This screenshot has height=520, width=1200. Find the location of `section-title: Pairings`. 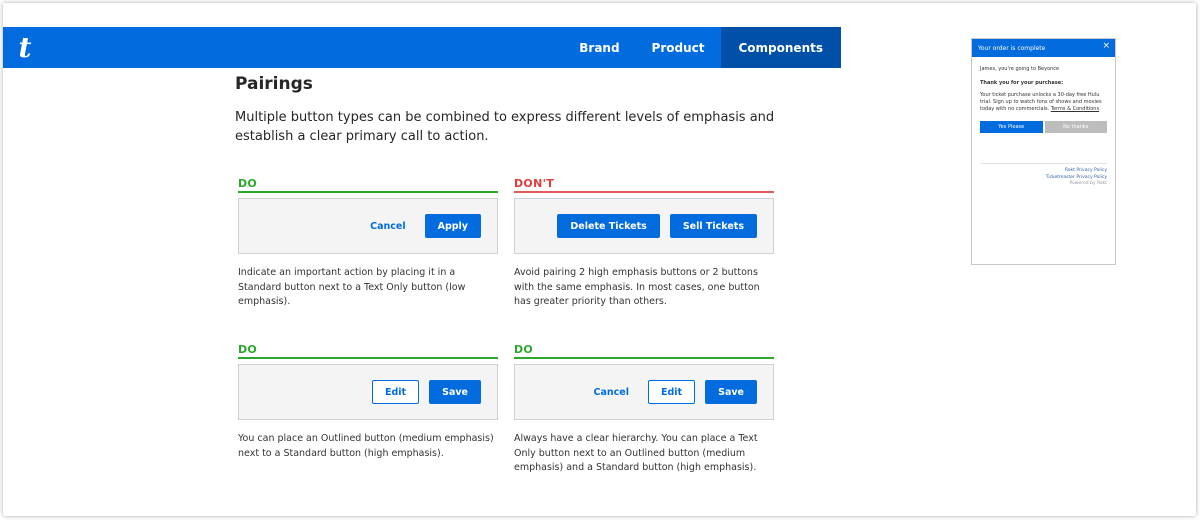

section-title: Pairings is located at coordinates (274, 84).